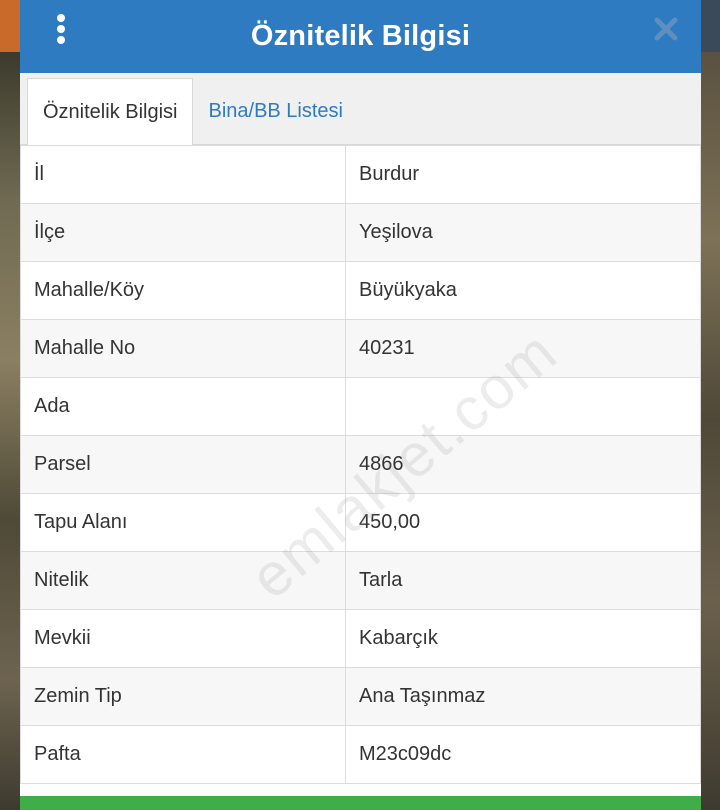  I want to click on table-row: Mahalle No 40231, so click(360, 348).